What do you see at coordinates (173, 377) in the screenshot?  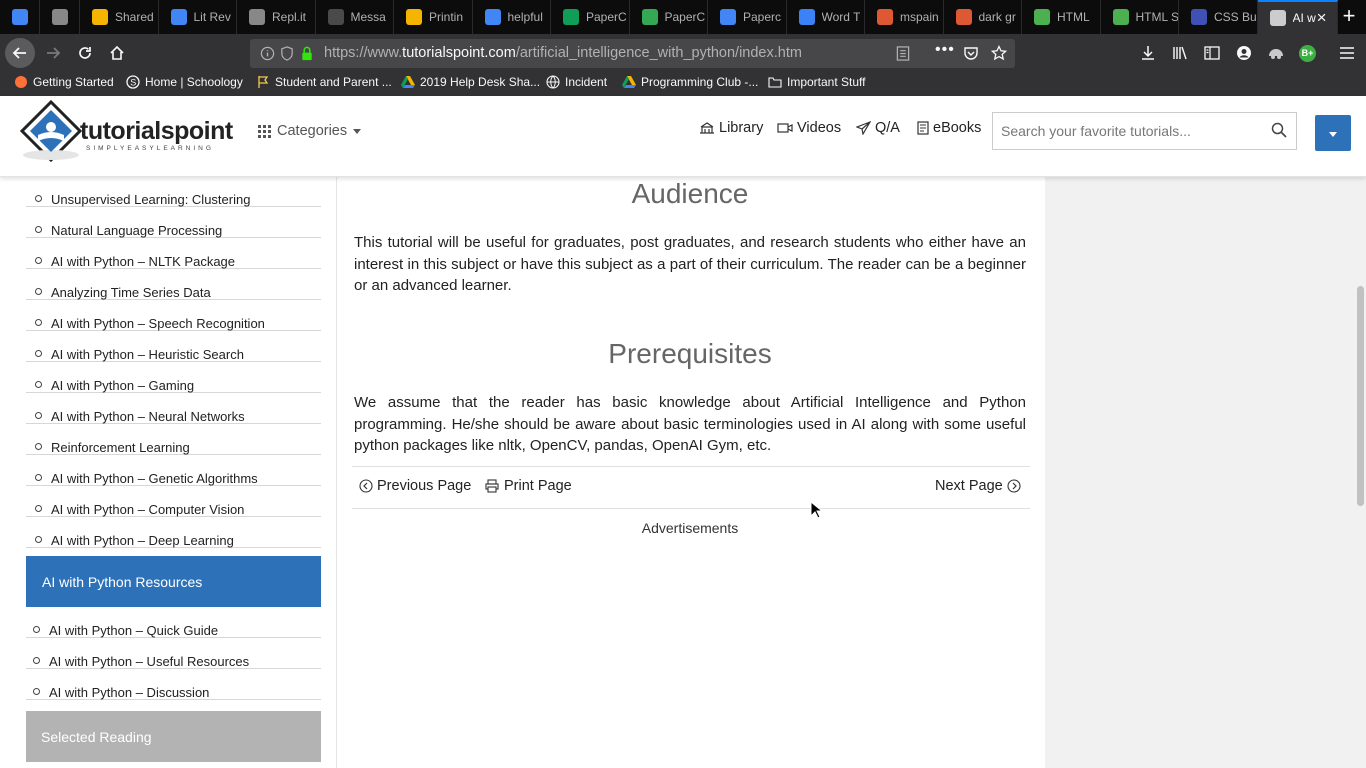 I see `sidebar-link: AI with Python – Gaming` at bounding box center [173, 377].